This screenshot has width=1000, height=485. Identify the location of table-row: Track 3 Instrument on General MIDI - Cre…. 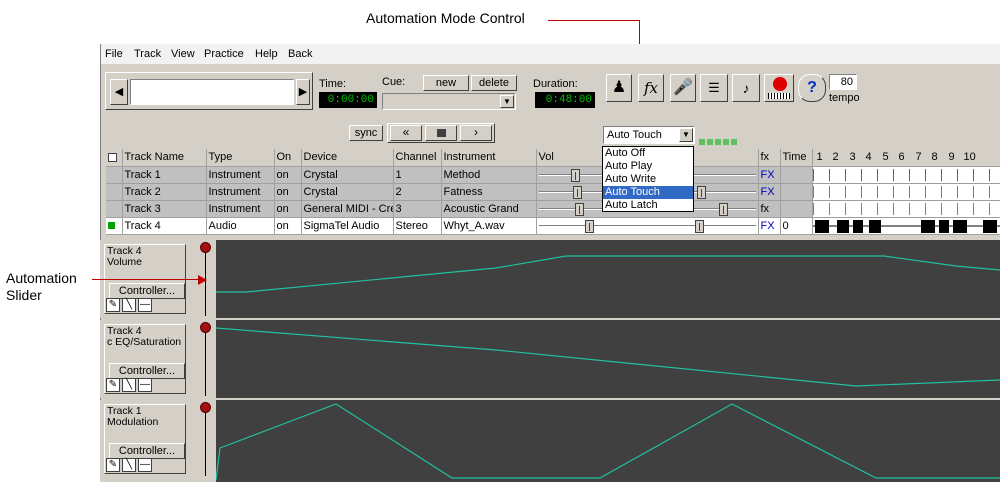
(553, 208).